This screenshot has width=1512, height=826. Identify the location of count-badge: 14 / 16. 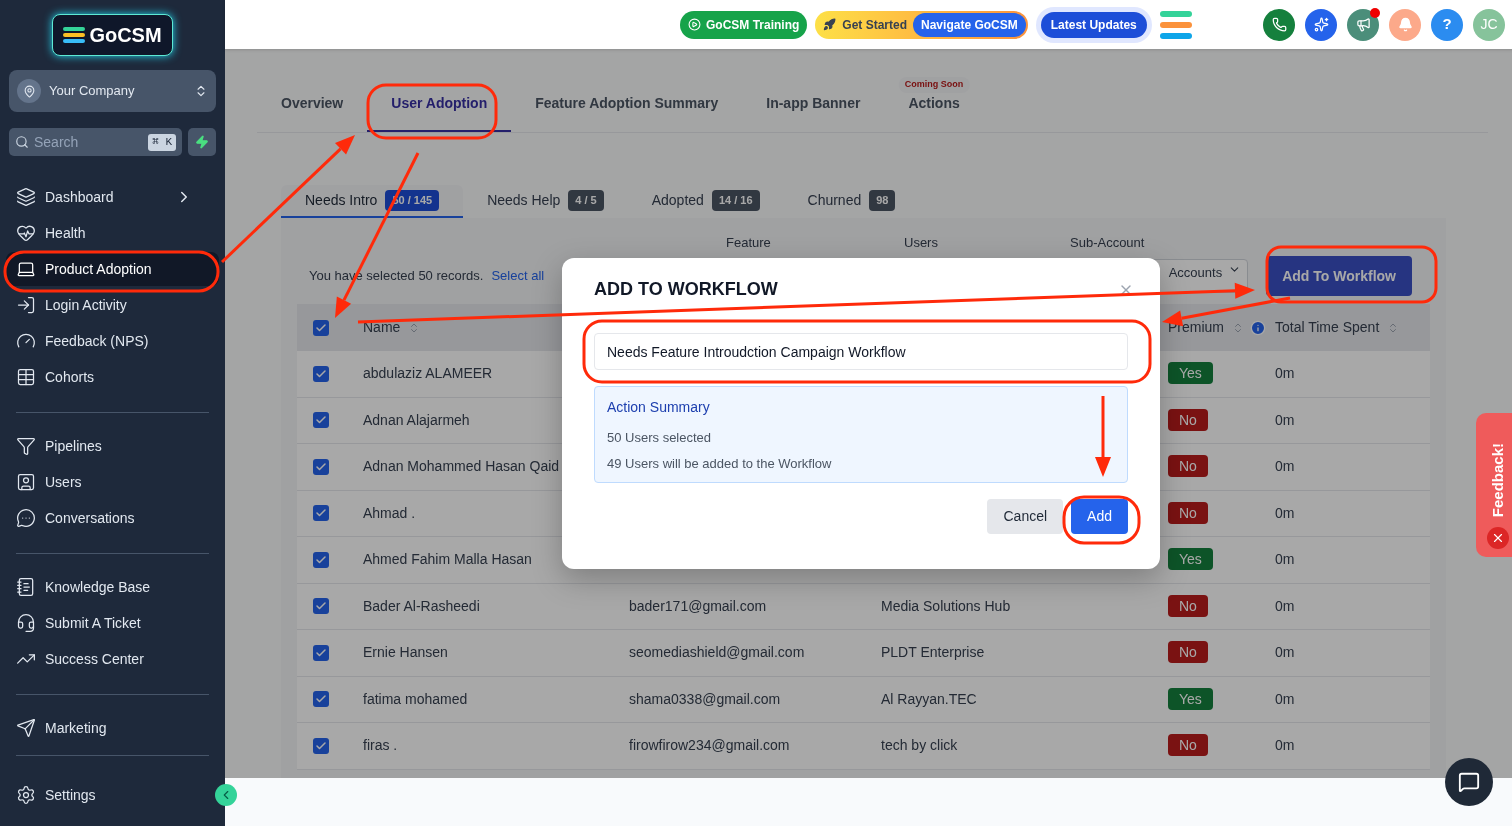
(735, 200).